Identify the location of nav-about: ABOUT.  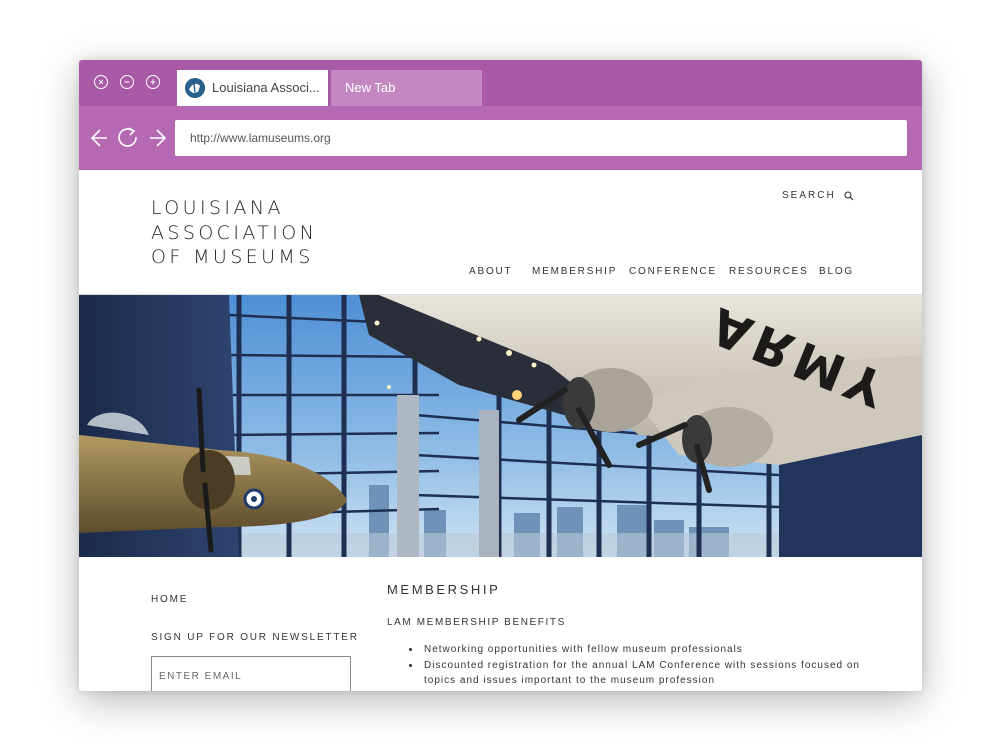
(490, 271).